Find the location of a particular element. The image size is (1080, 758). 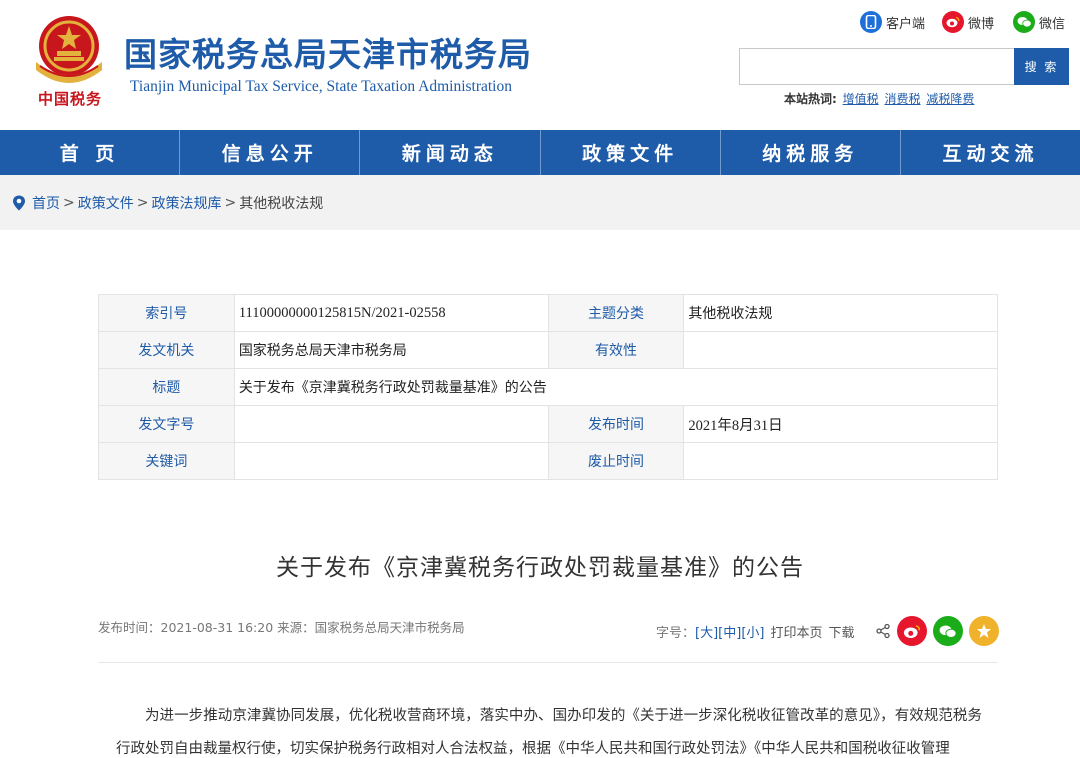

hot-term-vat: 增值税 is located at coordinates (861, 99).